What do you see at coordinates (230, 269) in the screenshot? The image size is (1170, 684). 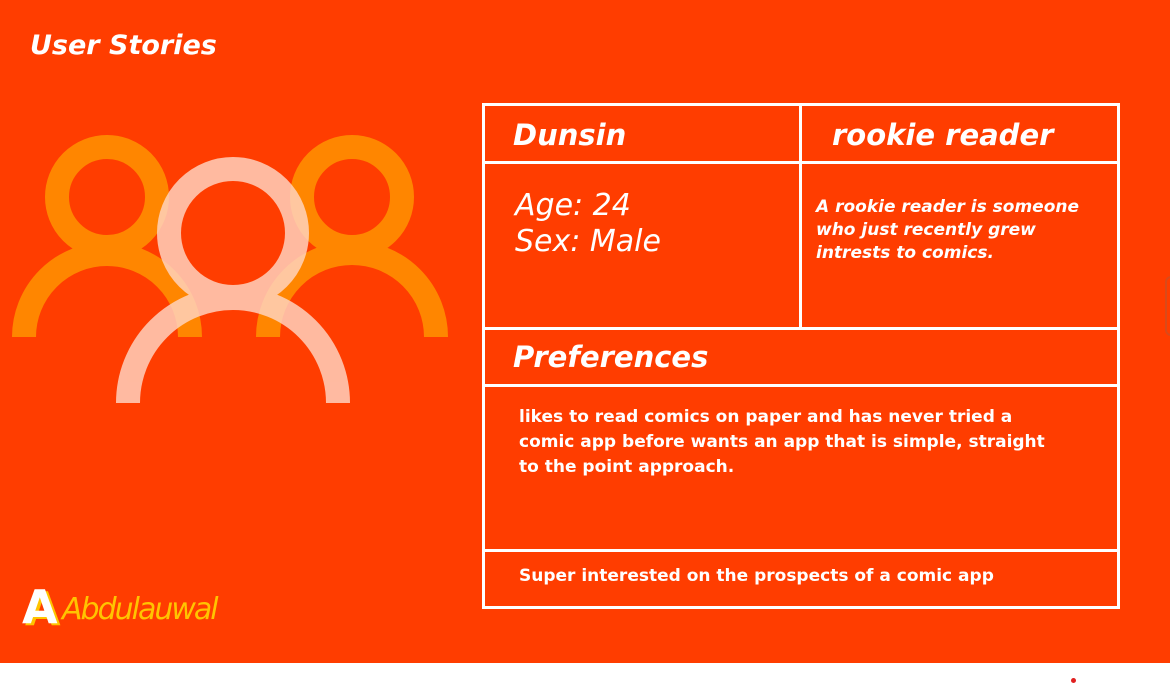 I see `users-group-icon` at bounding box center [230, 269].